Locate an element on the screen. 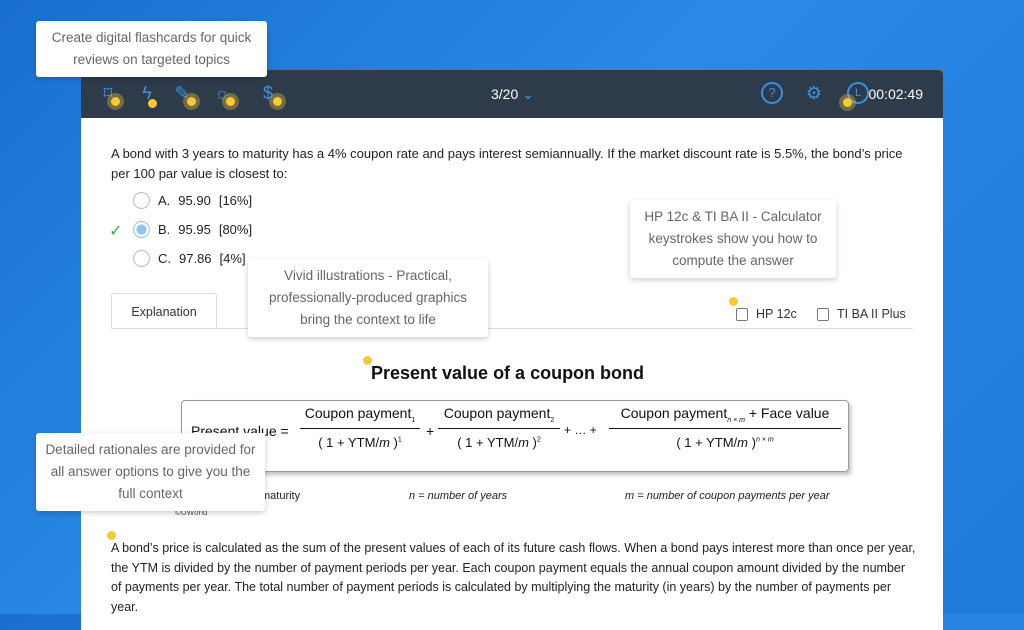 This screenshot has width=1024, height=630. answer-option-b: B. 95.95 [80%] is located at coordinates (192, 229).